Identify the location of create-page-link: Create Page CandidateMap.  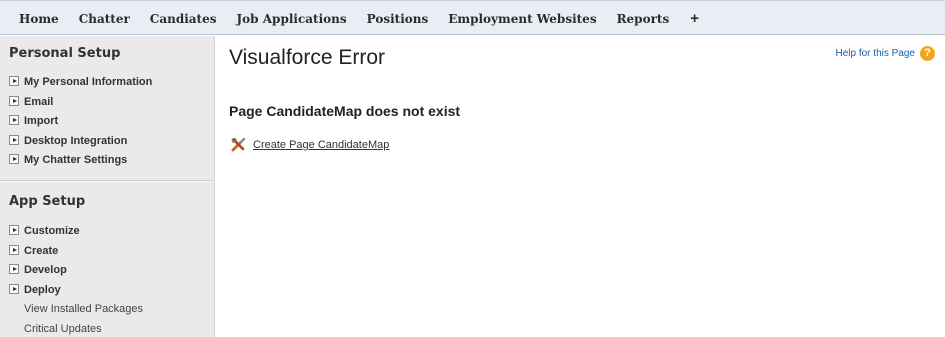
(310, 145).